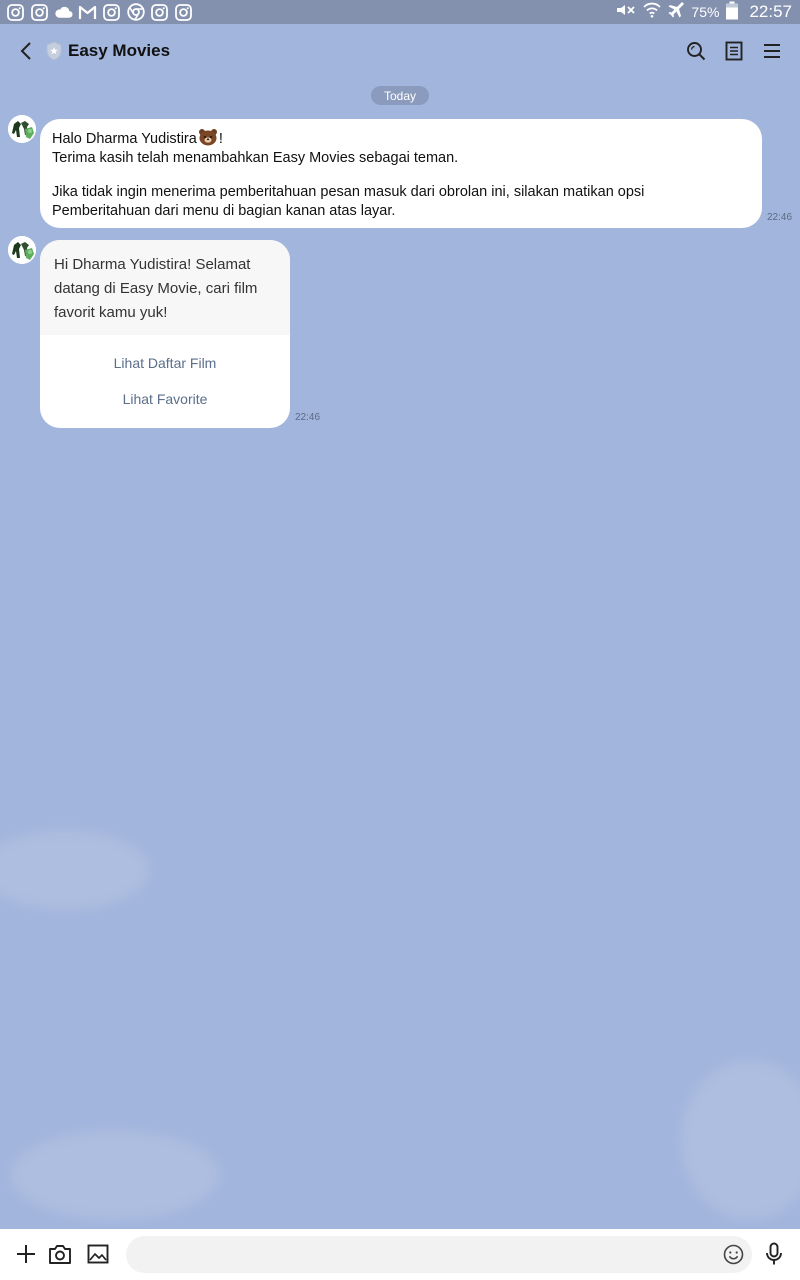 The height and width of the screenshot is (1280, 800). What do you see at coordinates (770, 11) in the screenshot?
I see `status-time: 22:57` at bounding box center [770, 11].